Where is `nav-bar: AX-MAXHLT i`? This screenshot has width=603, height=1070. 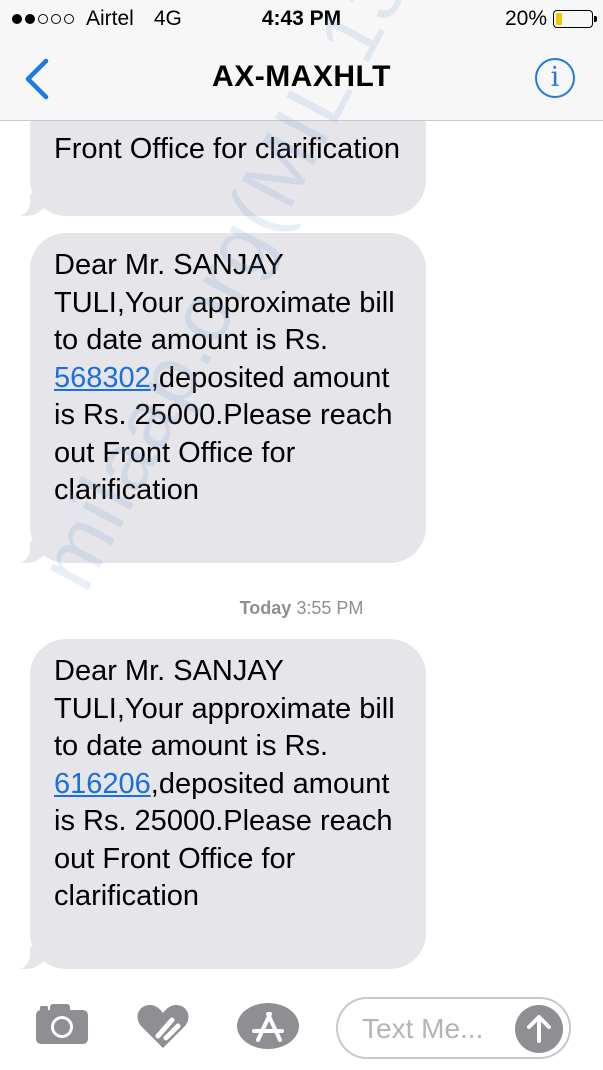 nav-bar: AX-MAXHLT i is located at coordinates (301, 80).